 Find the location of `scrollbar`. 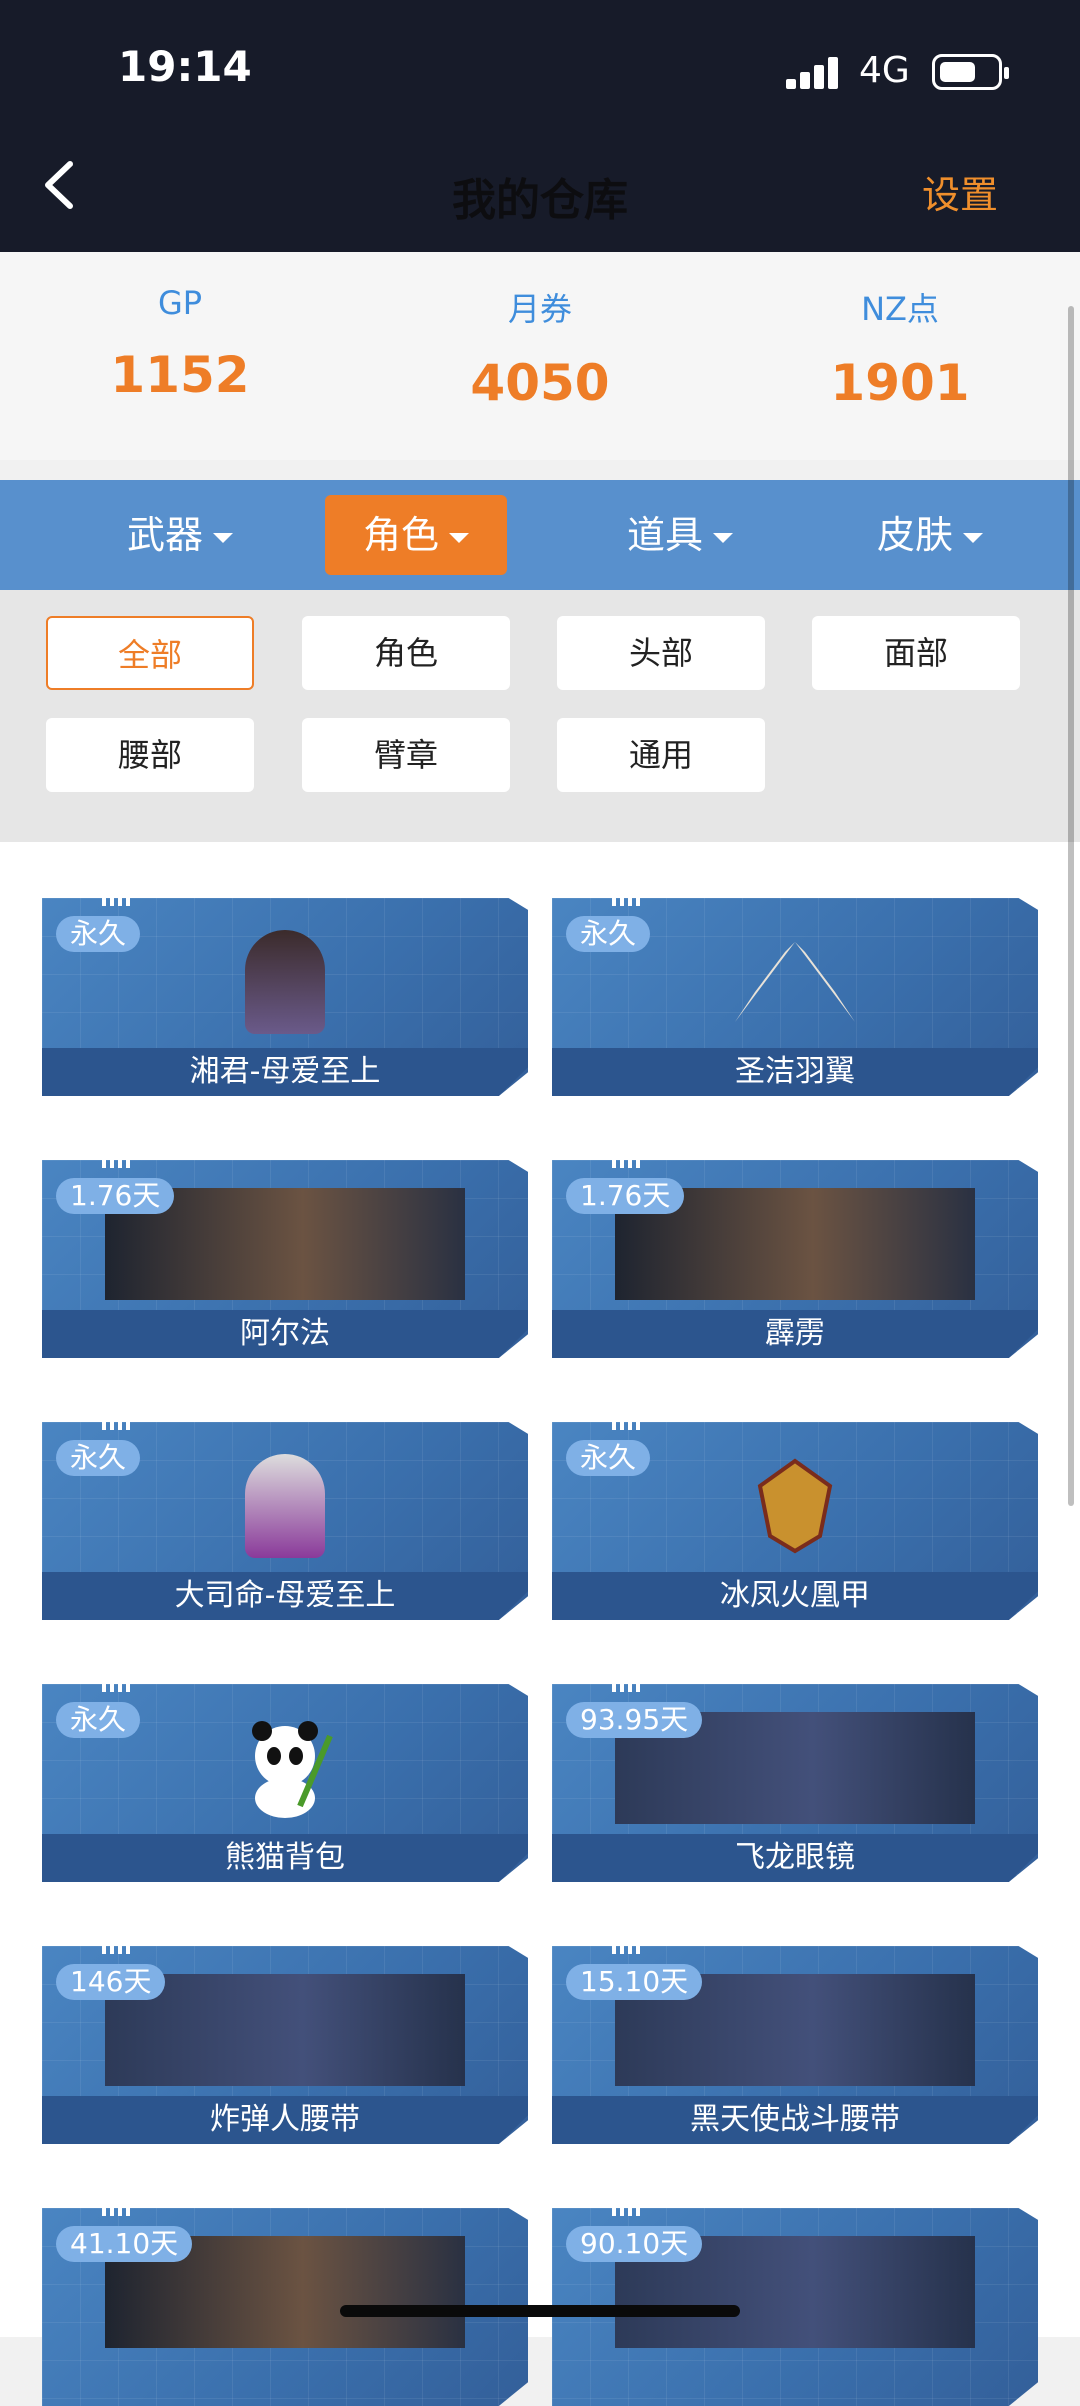

scrollbar is located at coordinates (1071, 906).